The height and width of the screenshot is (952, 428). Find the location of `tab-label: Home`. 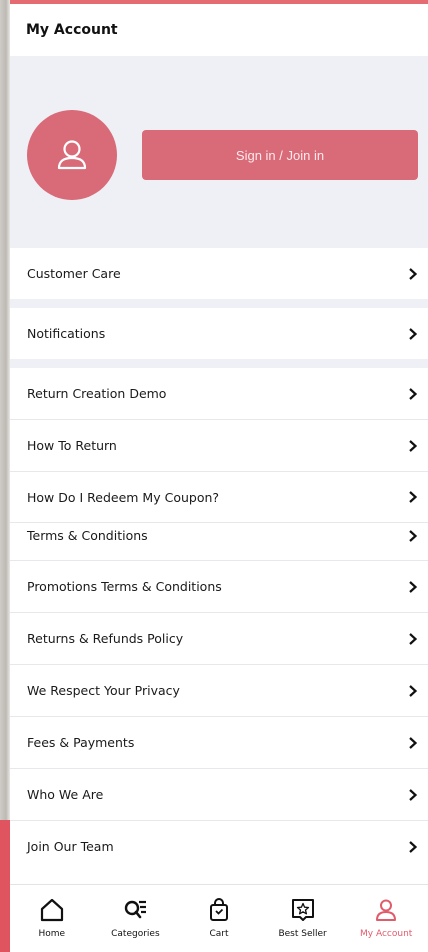

tab-label: Home is located at coordinates (52, 934).